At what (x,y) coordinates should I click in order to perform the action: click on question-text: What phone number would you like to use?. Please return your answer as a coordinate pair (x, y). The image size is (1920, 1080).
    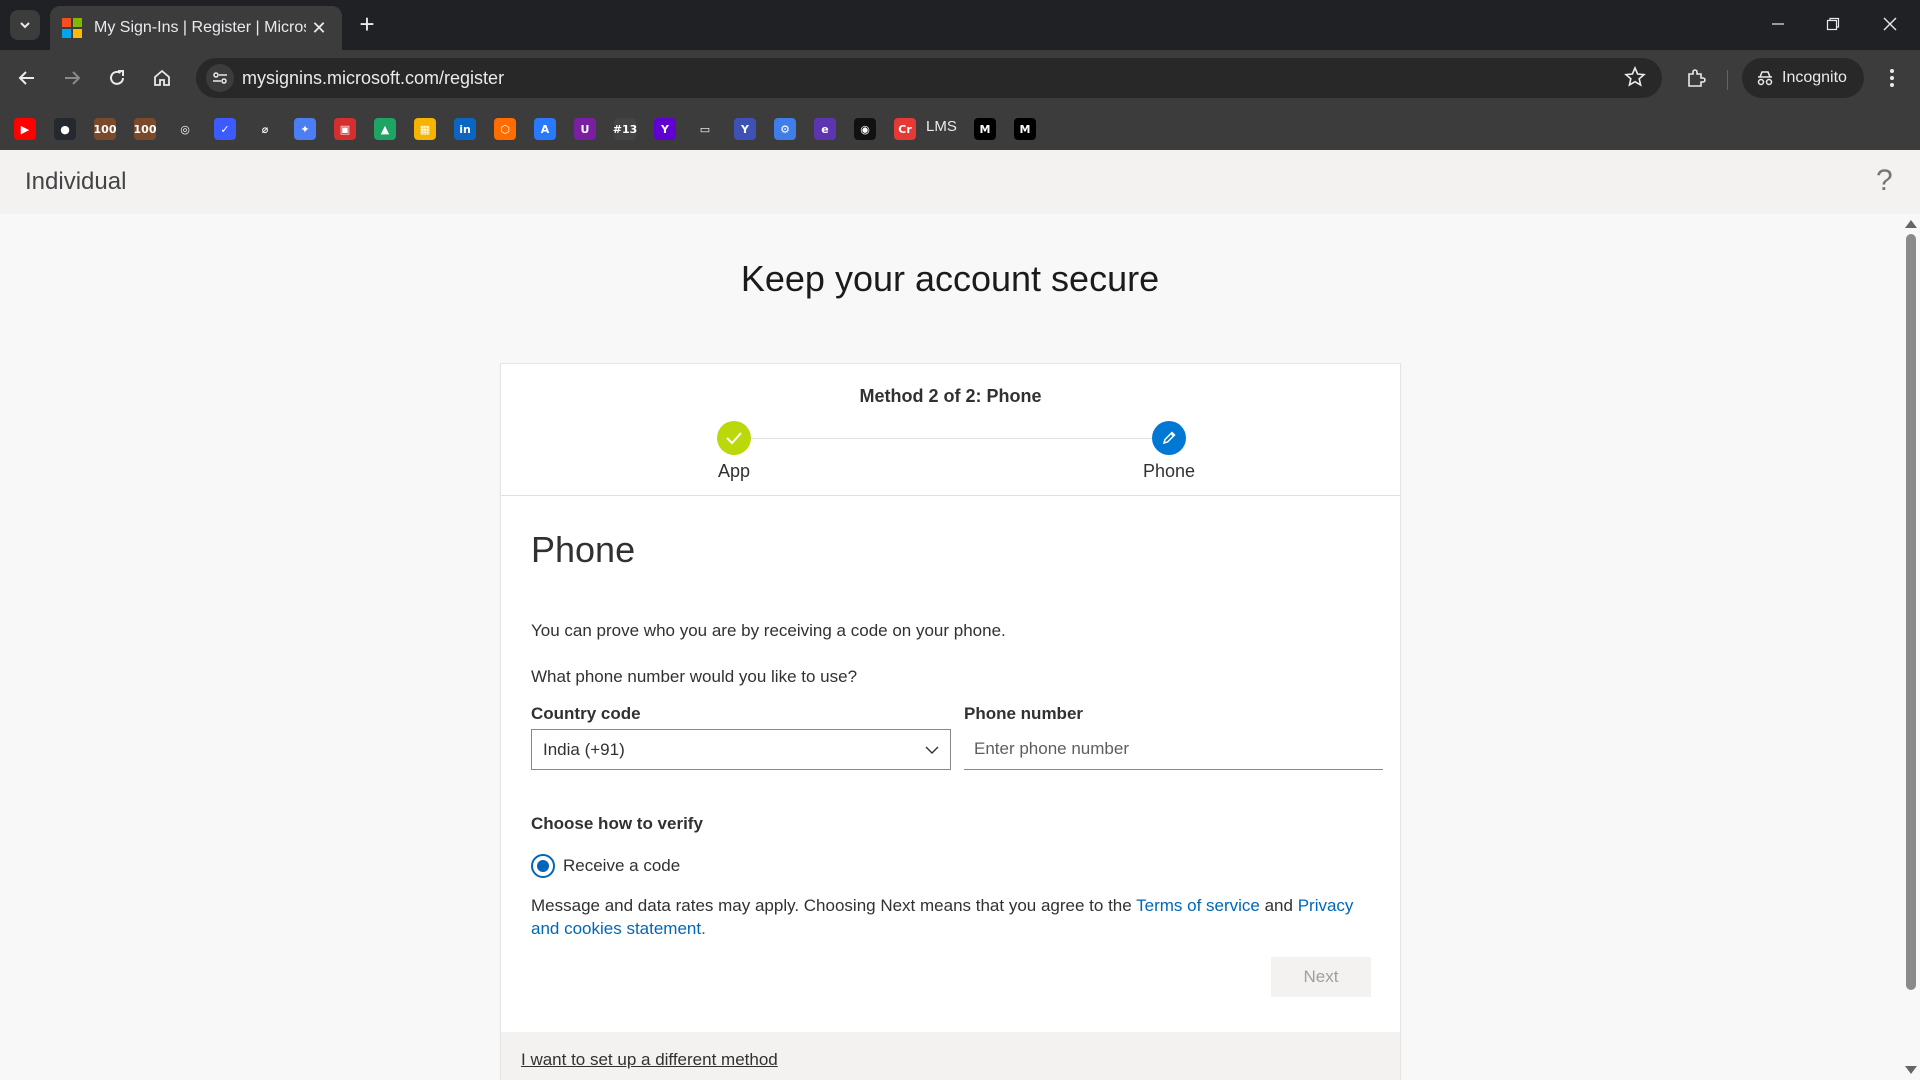
    Looking at the image, I should click on (694, 676).